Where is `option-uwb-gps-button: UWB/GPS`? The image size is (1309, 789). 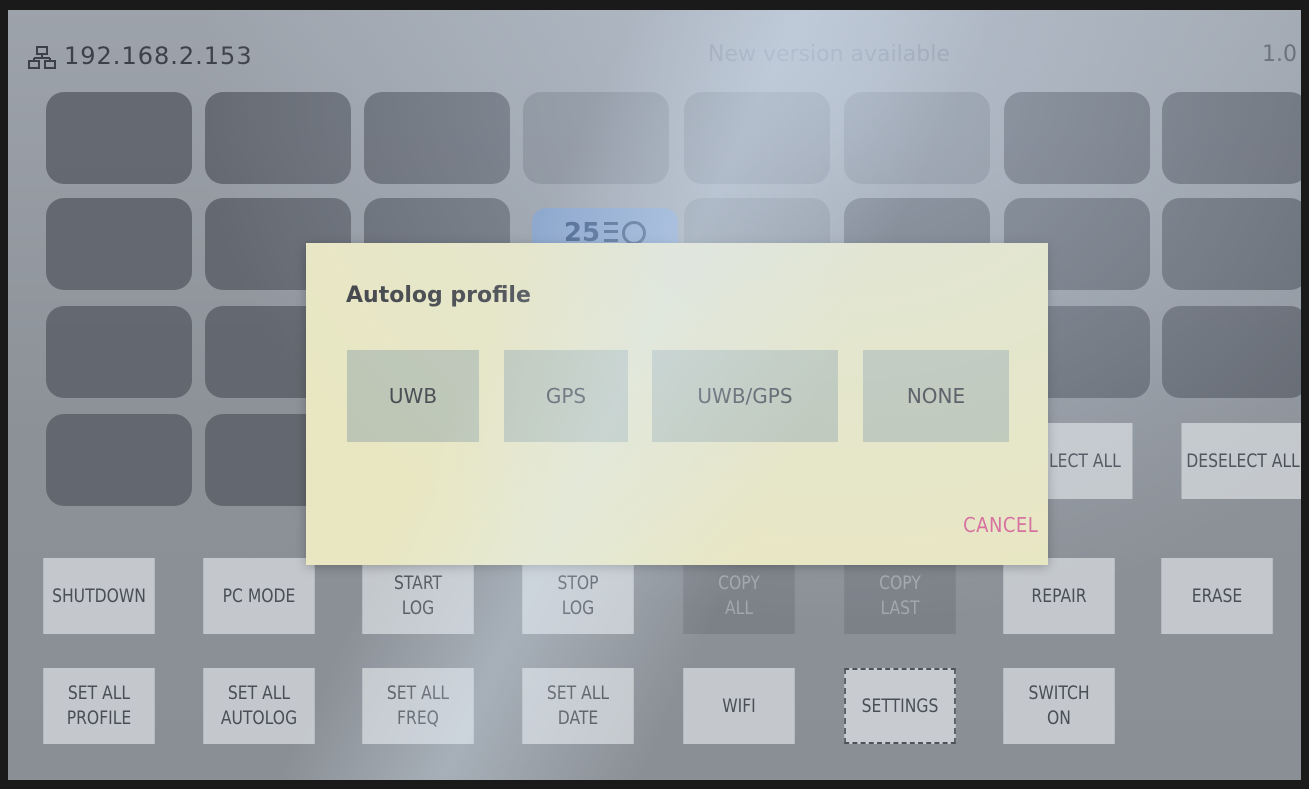 option-uwb-gps-button: UWB/GPS is located at coordinates (745, 396).